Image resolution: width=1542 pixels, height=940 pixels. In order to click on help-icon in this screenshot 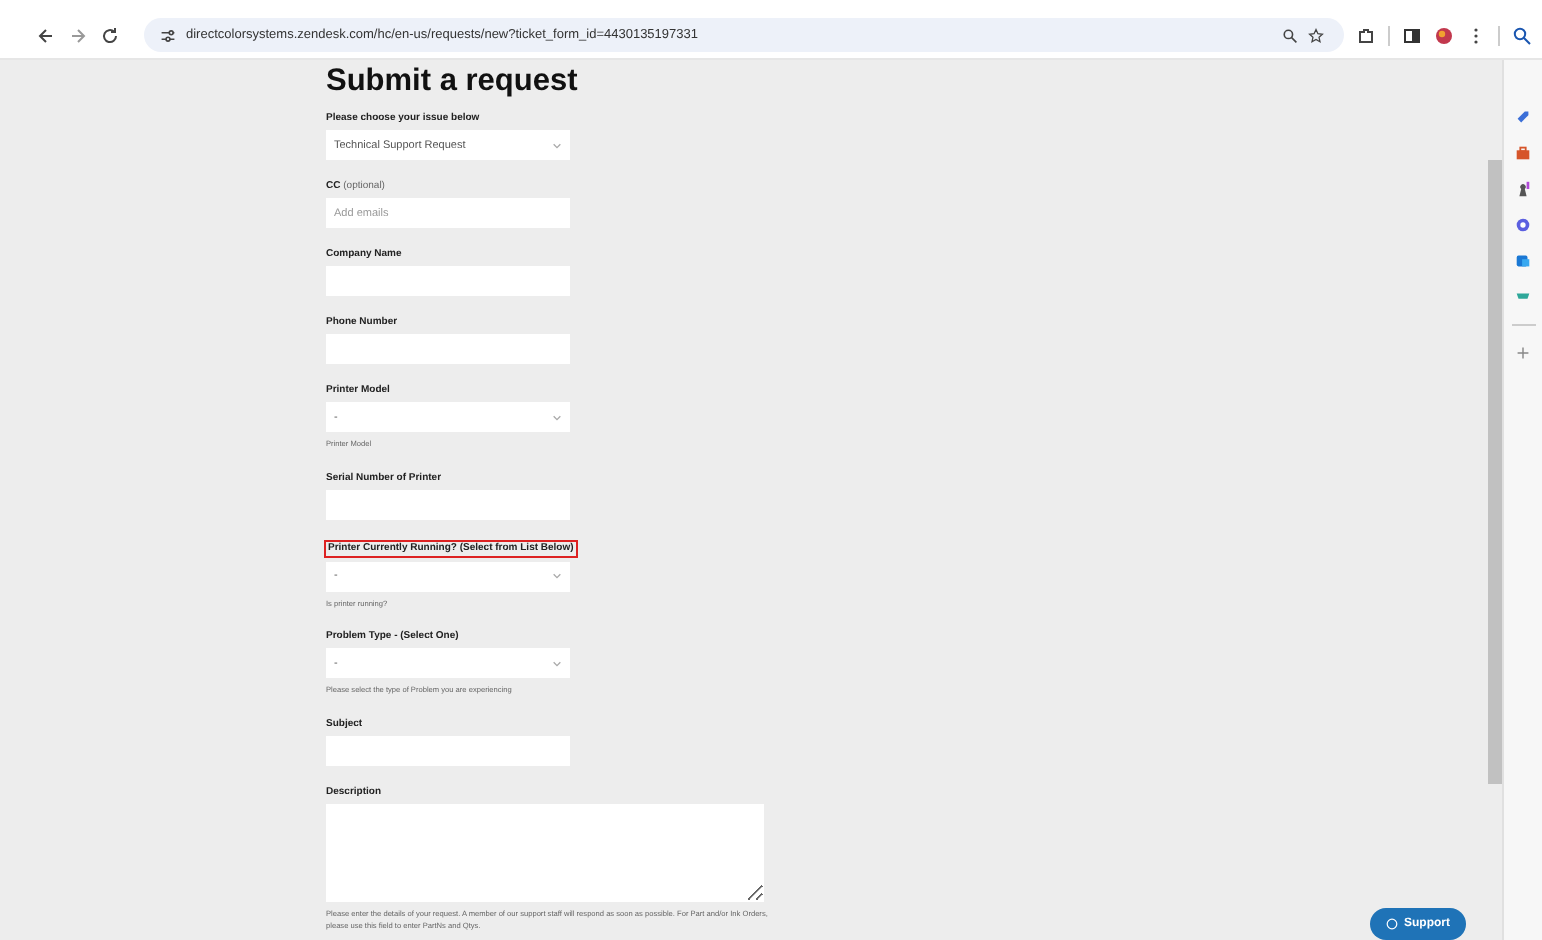, I will do `click(1392, 924)`.